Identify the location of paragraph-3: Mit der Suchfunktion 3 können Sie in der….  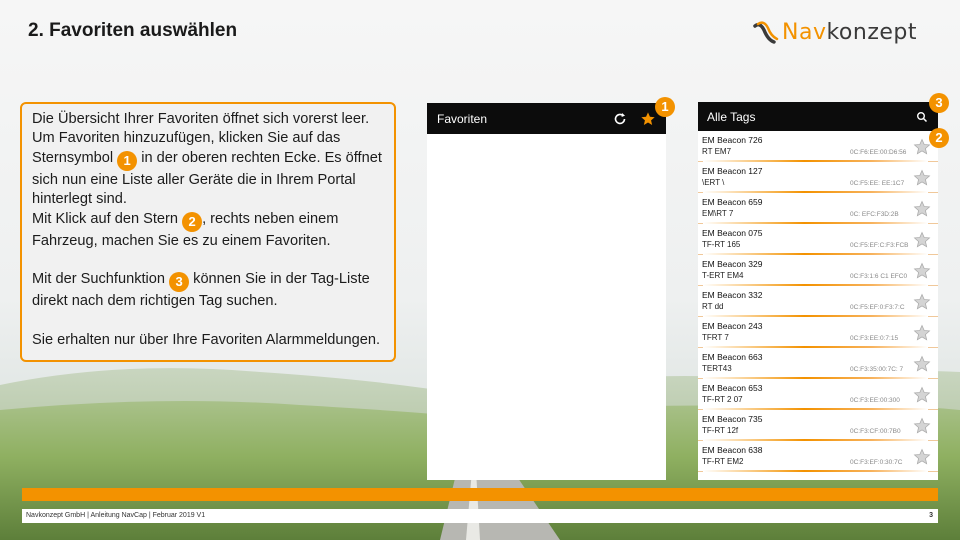
(208, 290).